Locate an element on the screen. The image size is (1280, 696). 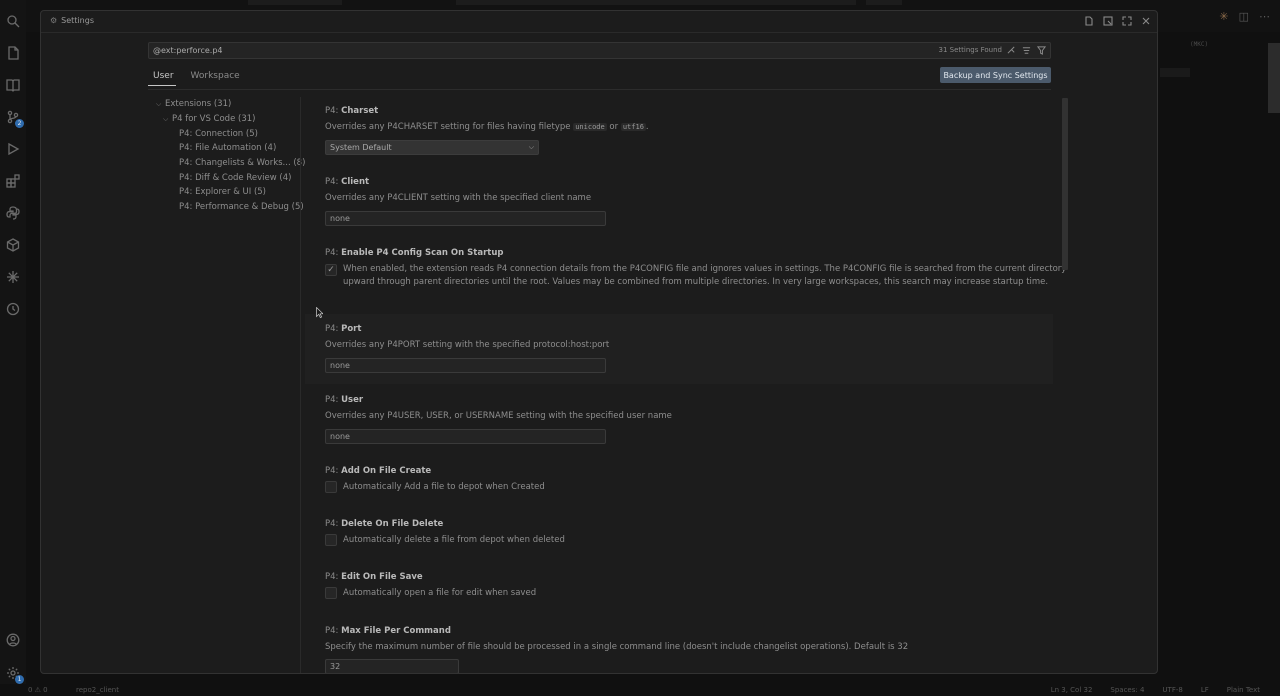
dialog-titlebar: ⚙ Settings is located at coordinates (599, 22).